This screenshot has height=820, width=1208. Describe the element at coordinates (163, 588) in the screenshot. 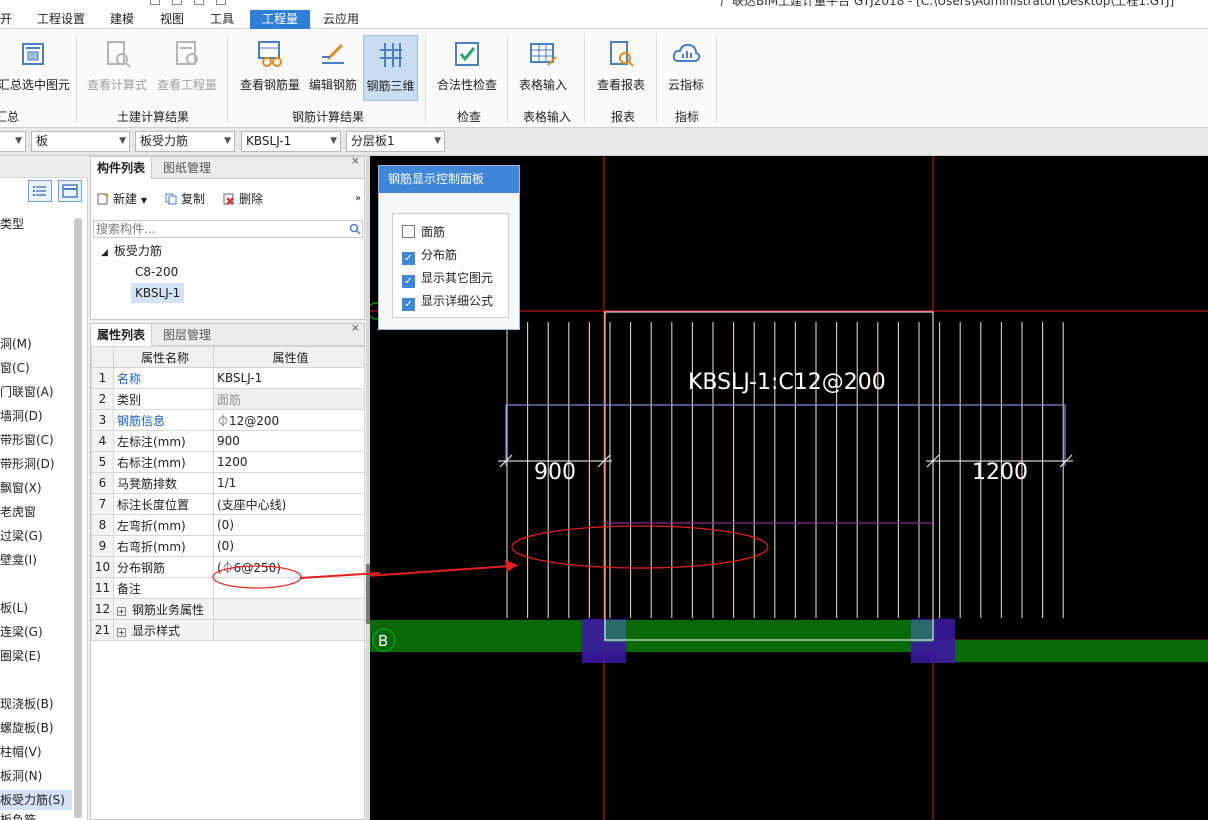

I see `property-name: 备注` at that location.